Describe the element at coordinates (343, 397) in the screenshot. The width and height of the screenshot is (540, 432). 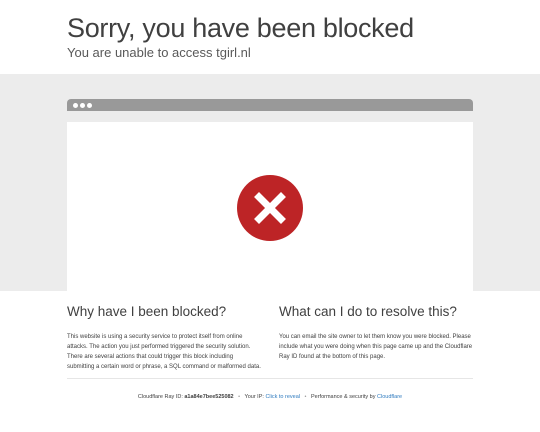
I see `performance-label: Performance & security by` at that location.